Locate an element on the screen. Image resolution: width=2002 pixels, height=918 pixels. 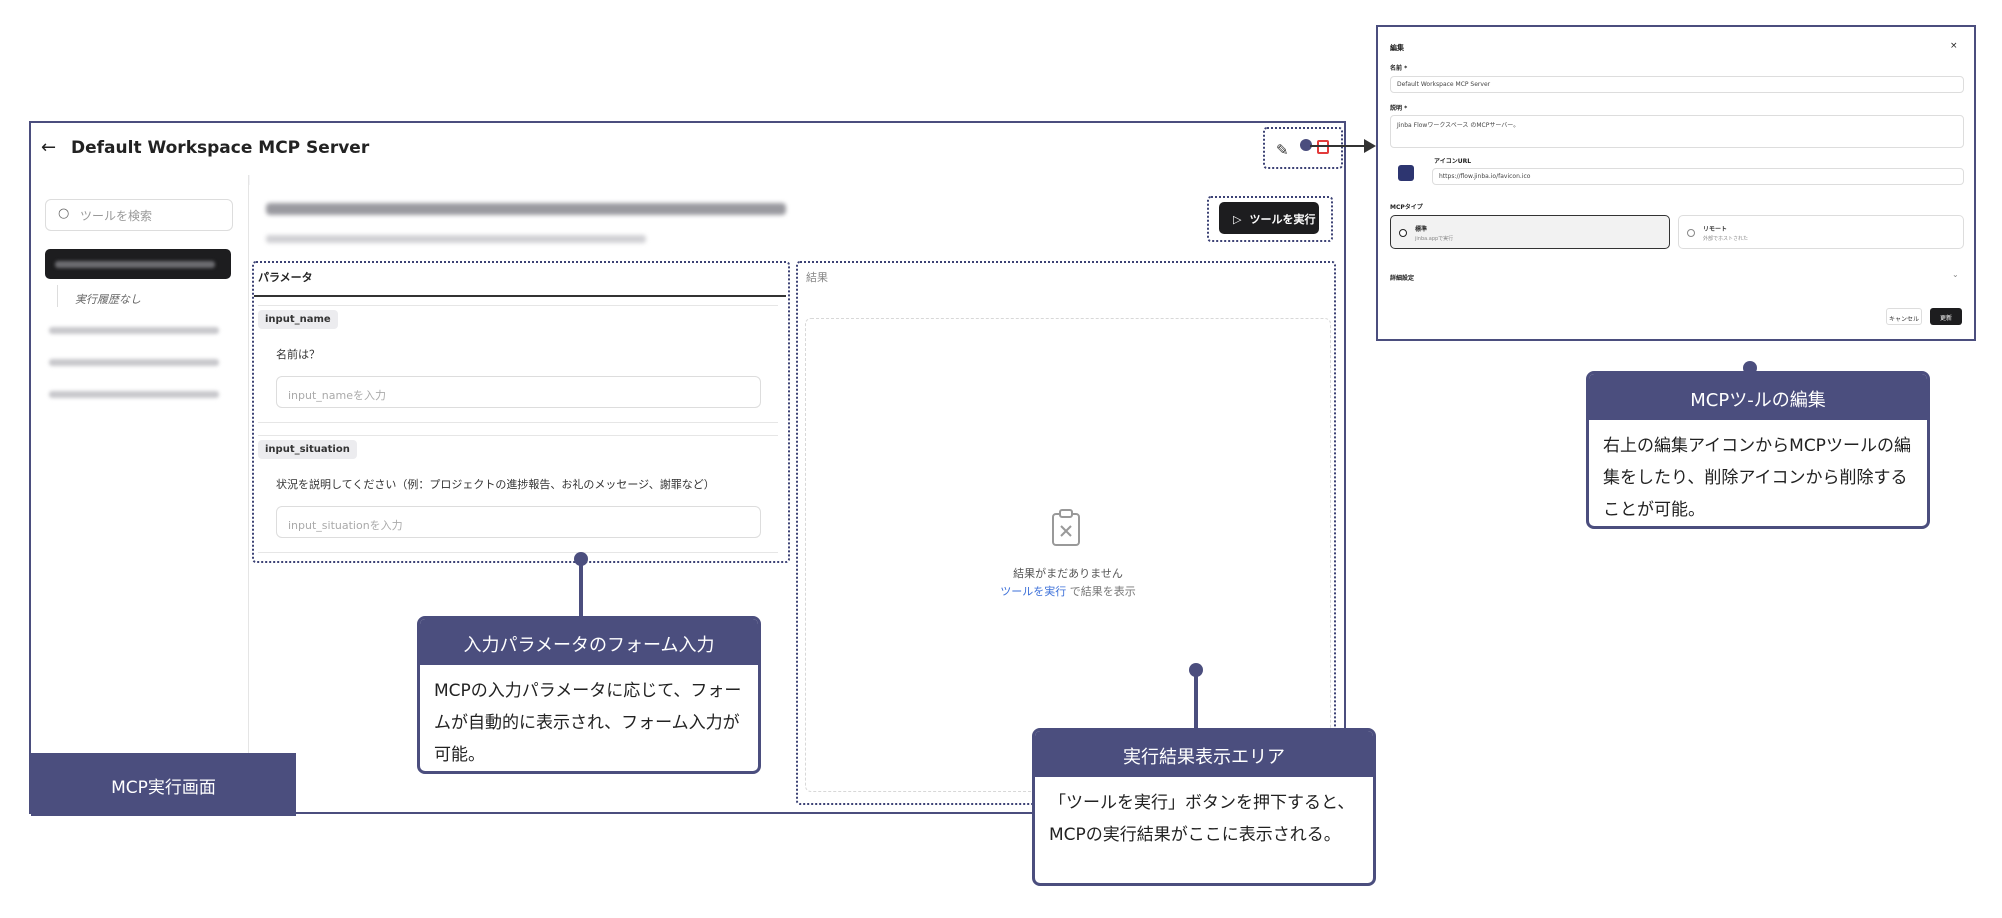
params-header: パラメータ is located at coordinates (285, 277).